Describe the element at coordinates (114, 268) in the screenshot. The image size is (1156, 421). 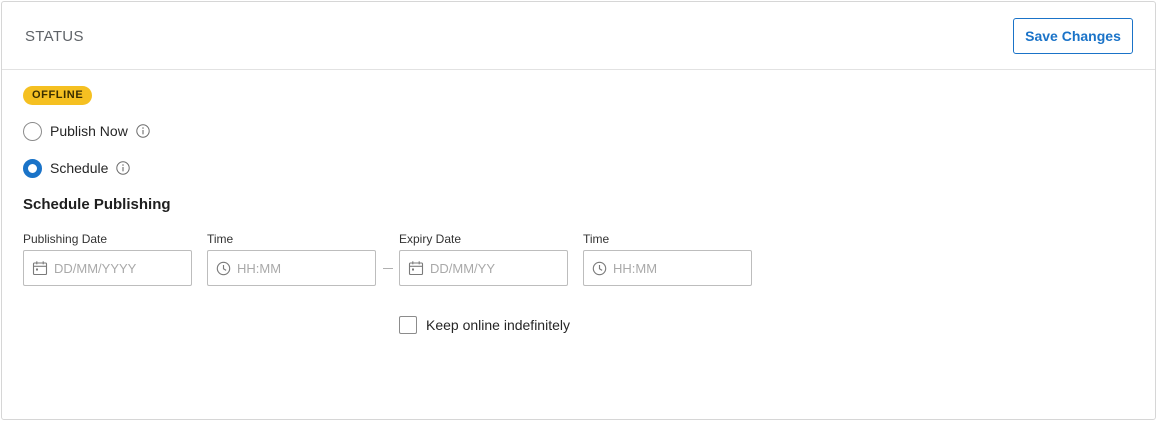
I see `publishing-date-input` at that location.